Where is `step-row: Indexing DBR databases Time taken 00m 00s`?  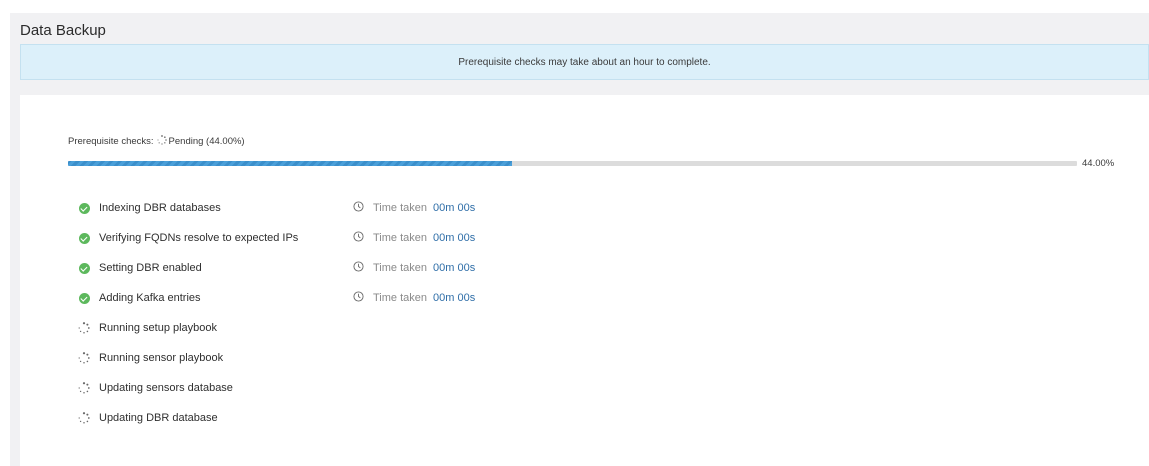 step-row: Indexing DBR databases Time taken 00m 00s is located at coordinates (378, 208).